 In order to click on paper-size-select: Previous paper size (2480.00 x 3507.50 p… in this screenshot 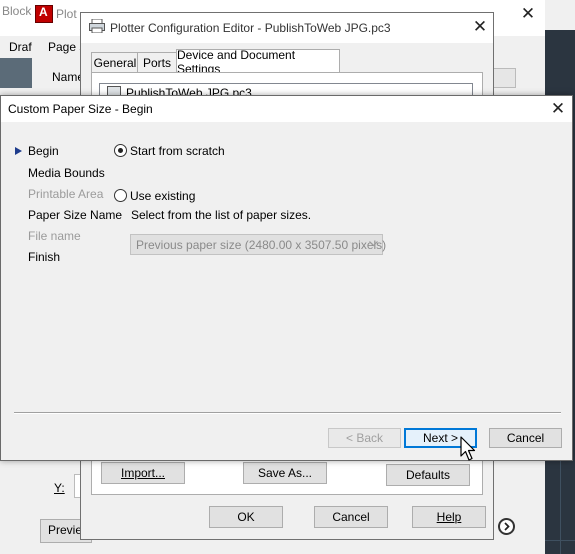, I will do `click(258, 244)`.